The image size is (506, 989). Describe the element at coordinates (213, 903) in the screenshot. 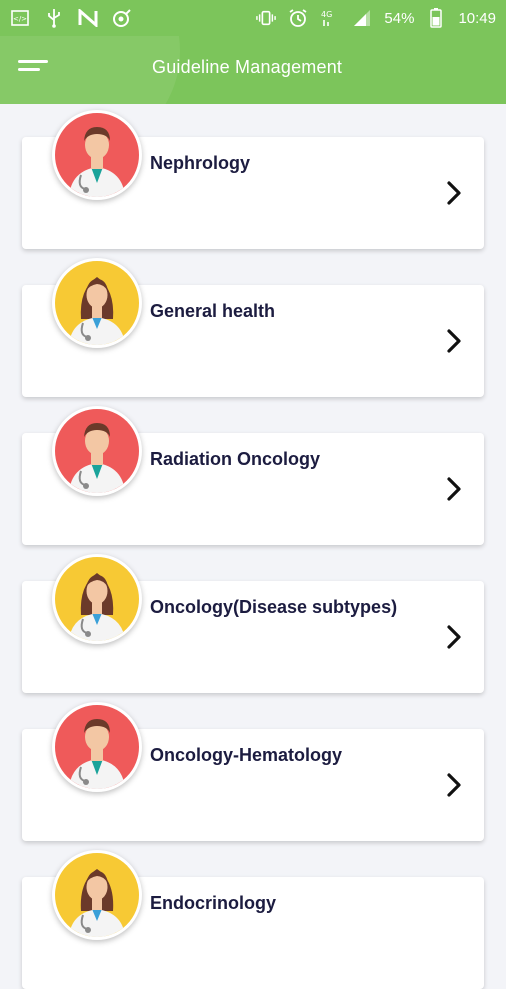

I see `list-item-label: Endocrinology` at that location.